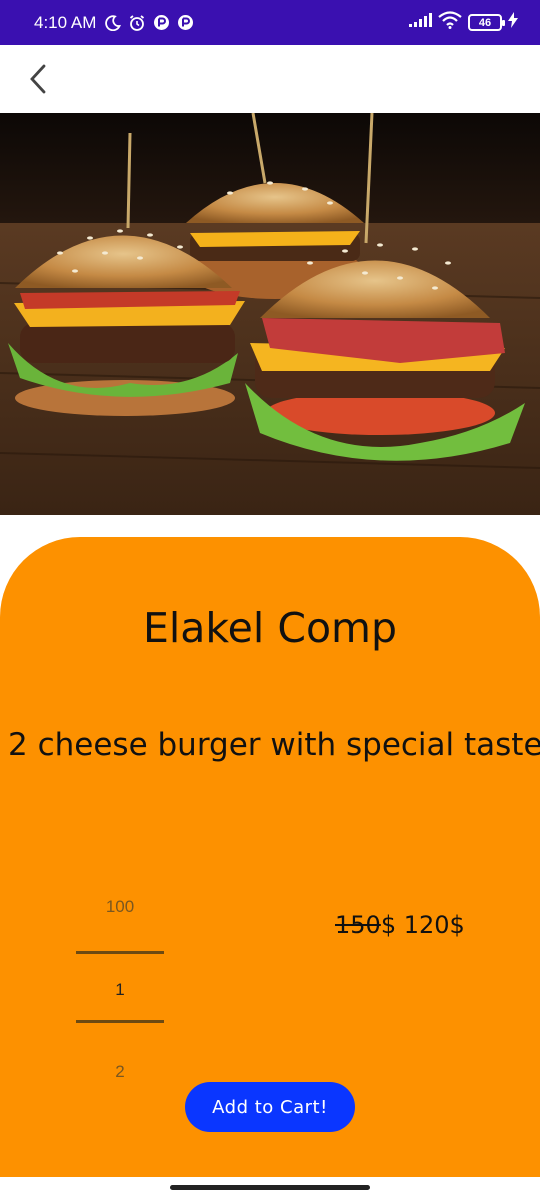  What do you see at coordinates (463, 22) in the screenshot?
I see `status-right: 46` at bounding box center [463, 22].